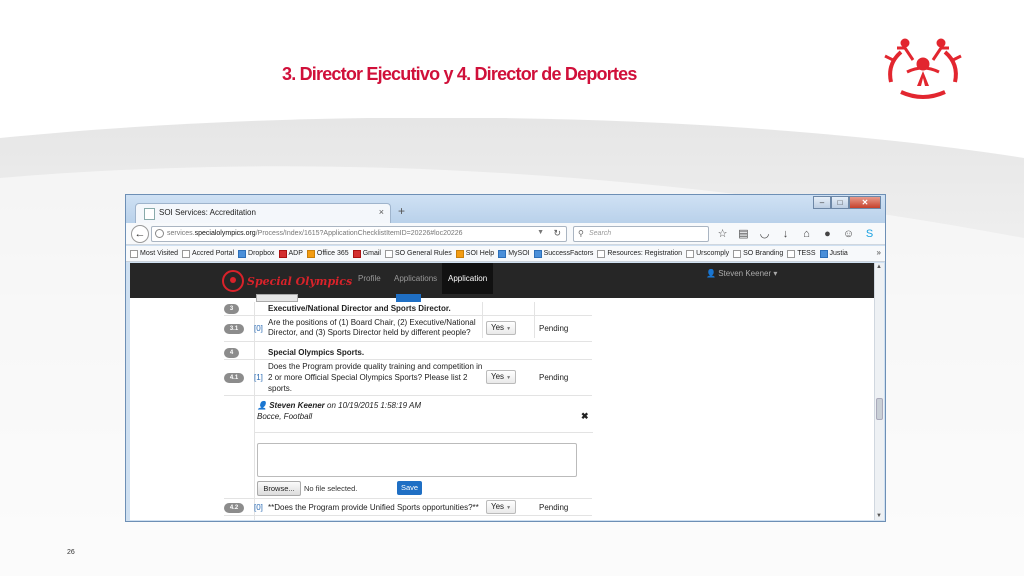 The width and height of the screenshot is (1024, 576). I want to click on bookmark-item: Gmail, so click(366, 253).